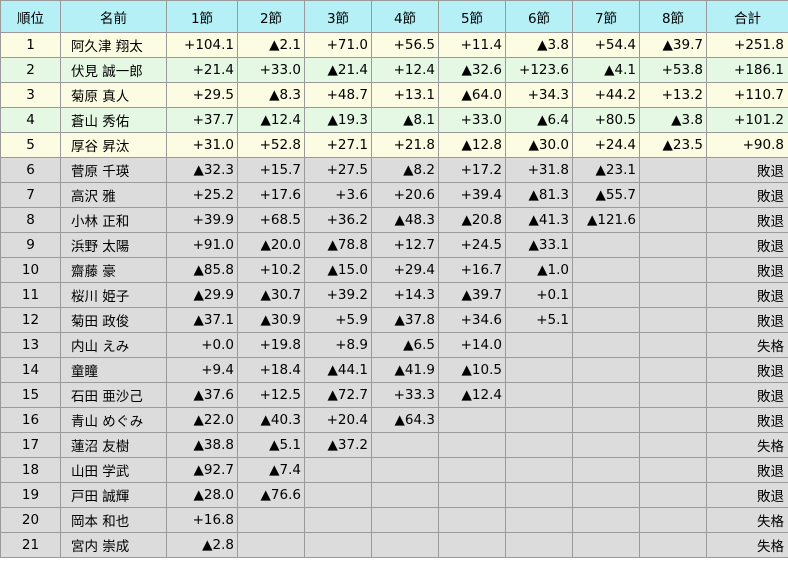 This screenshot has height=579, width=788. I want to click on round-3-score-cell: +71.0, so click(338, 45).